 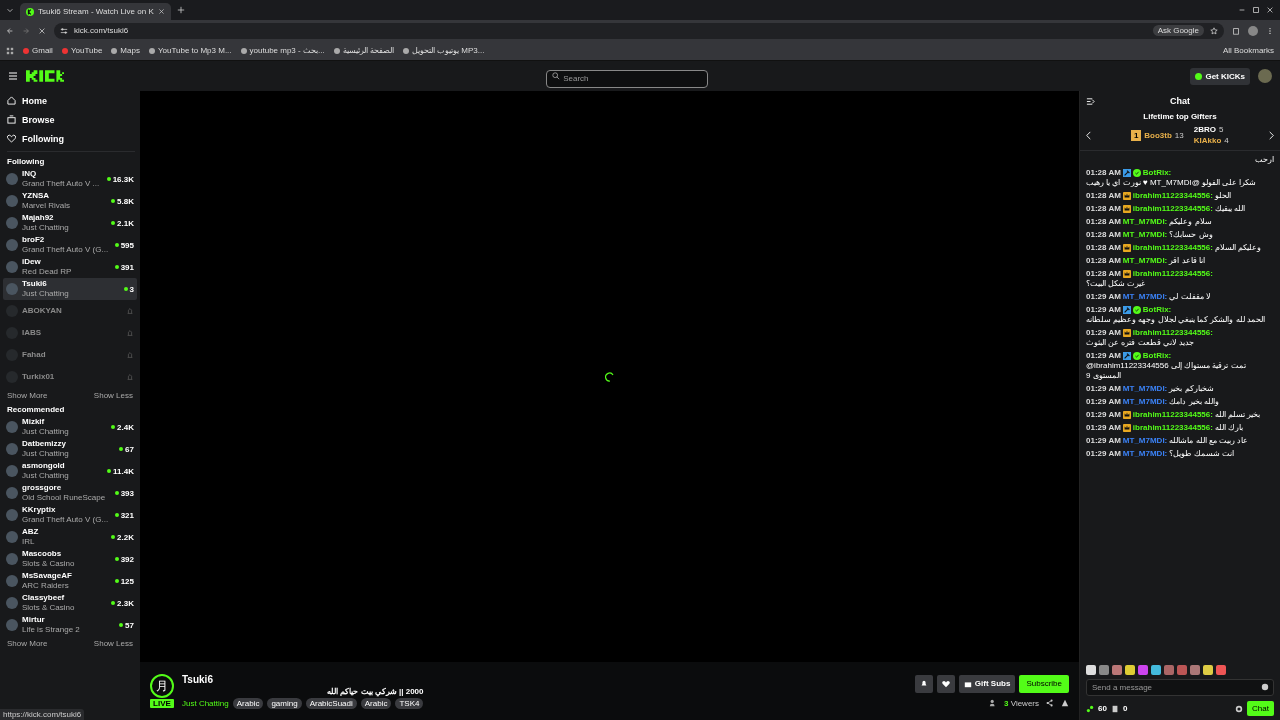 I want to click on extensions-icon, so click(x=1236, y=30).